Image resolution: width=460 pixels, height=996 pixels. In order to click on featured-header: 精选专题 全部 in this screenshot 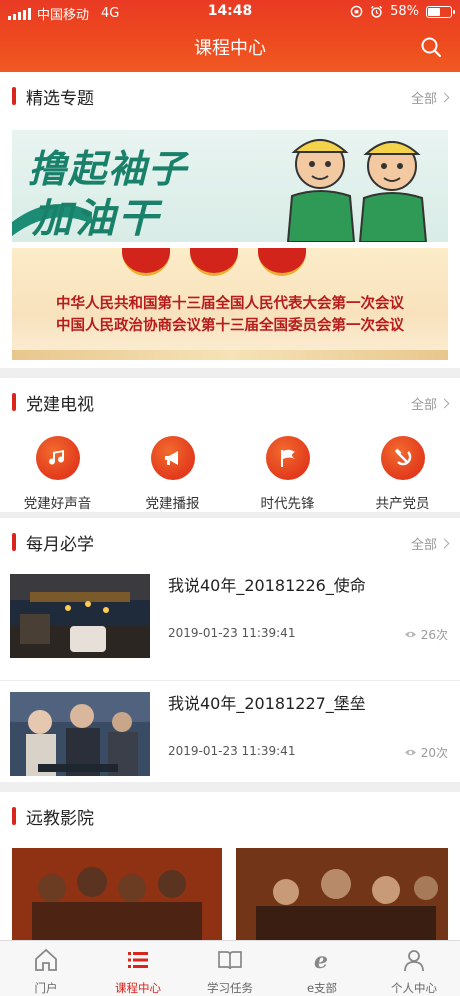, I will do `click(230, 96)`.